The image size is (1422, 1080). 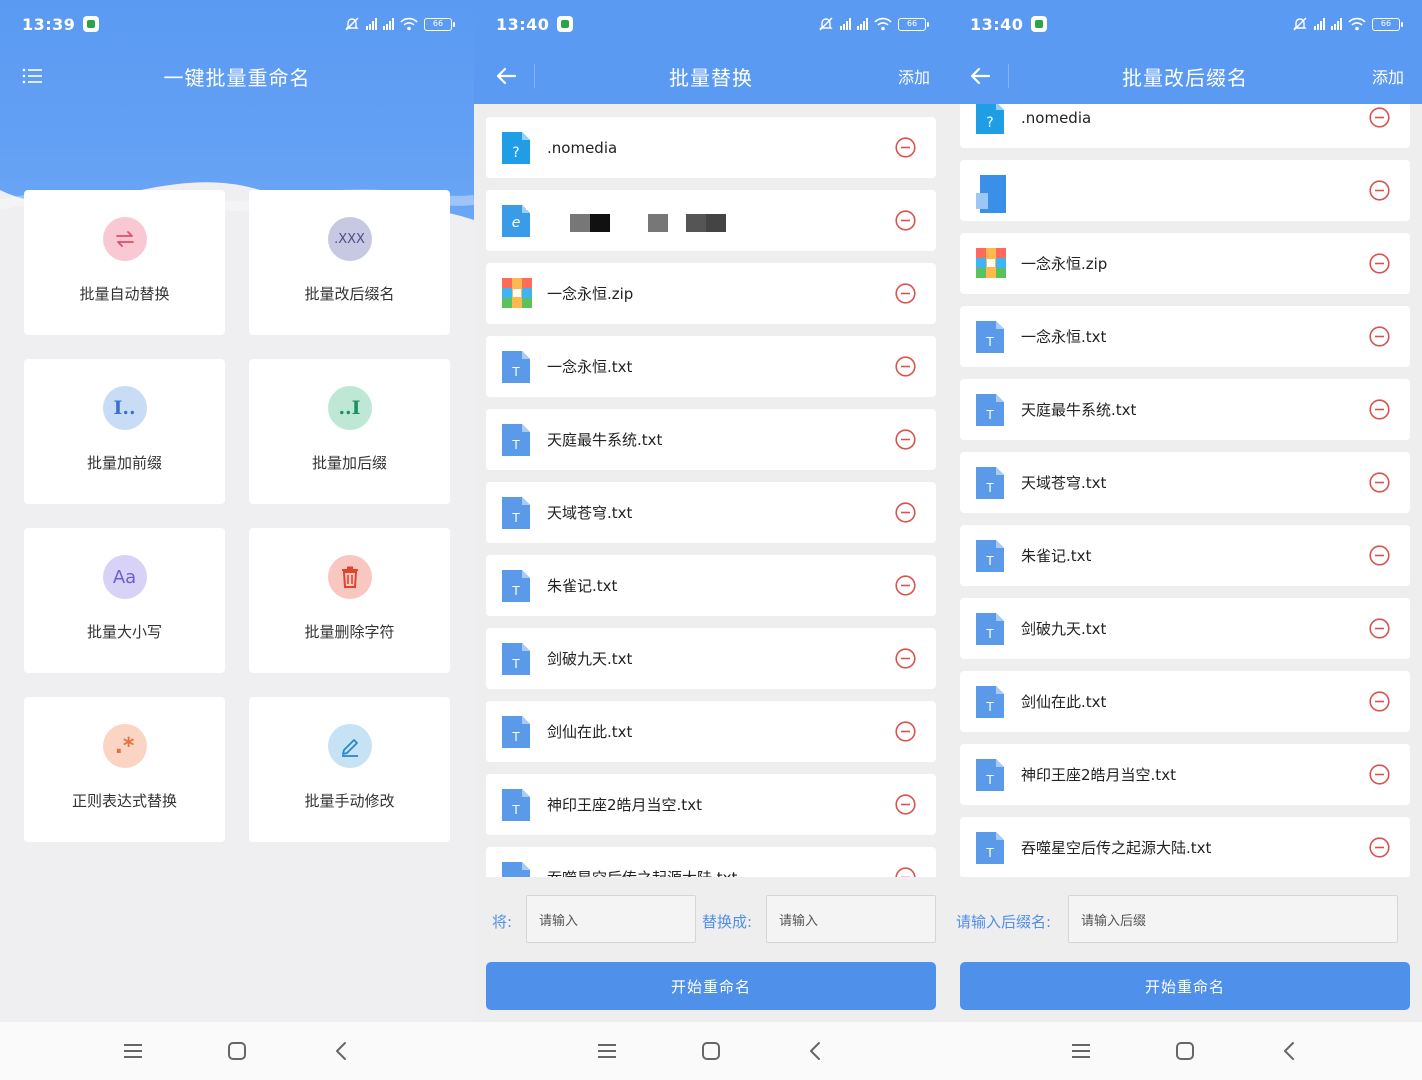 I want to click on file-name: 剑仙在此.txt, so click(x=590, y=732).